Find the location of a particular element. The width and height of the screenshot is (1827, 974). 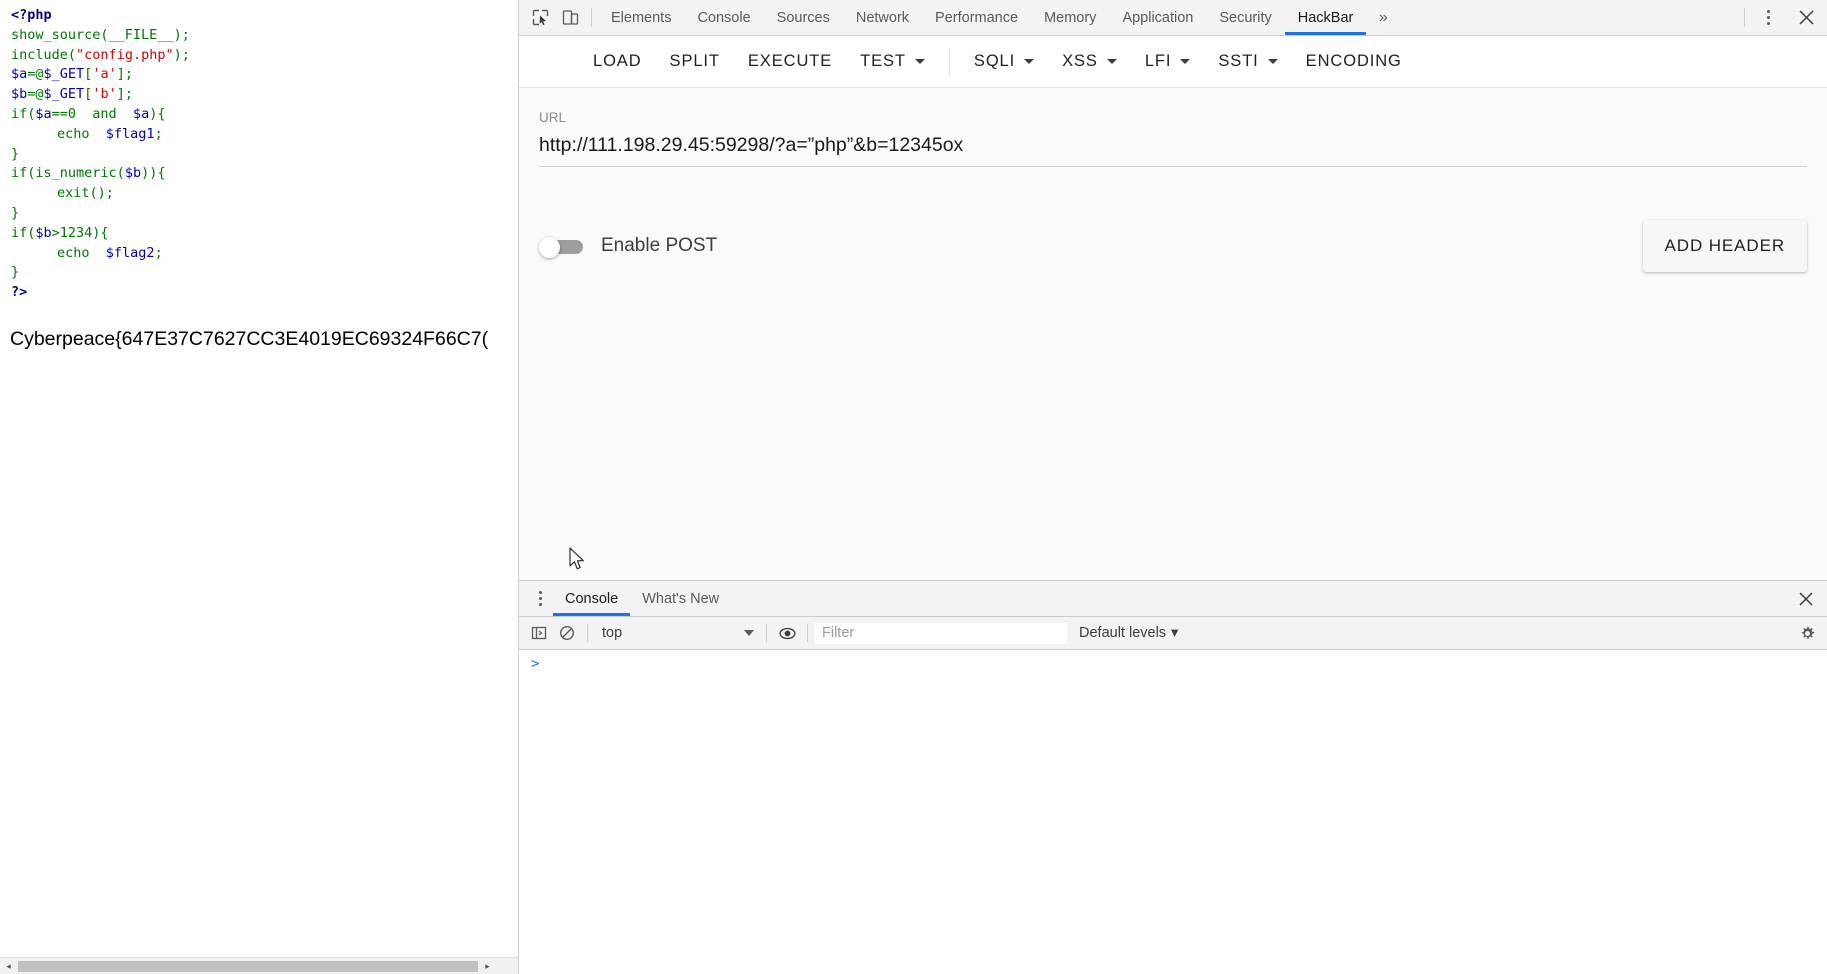

code-token: exit is located at coordinates (73, 193).